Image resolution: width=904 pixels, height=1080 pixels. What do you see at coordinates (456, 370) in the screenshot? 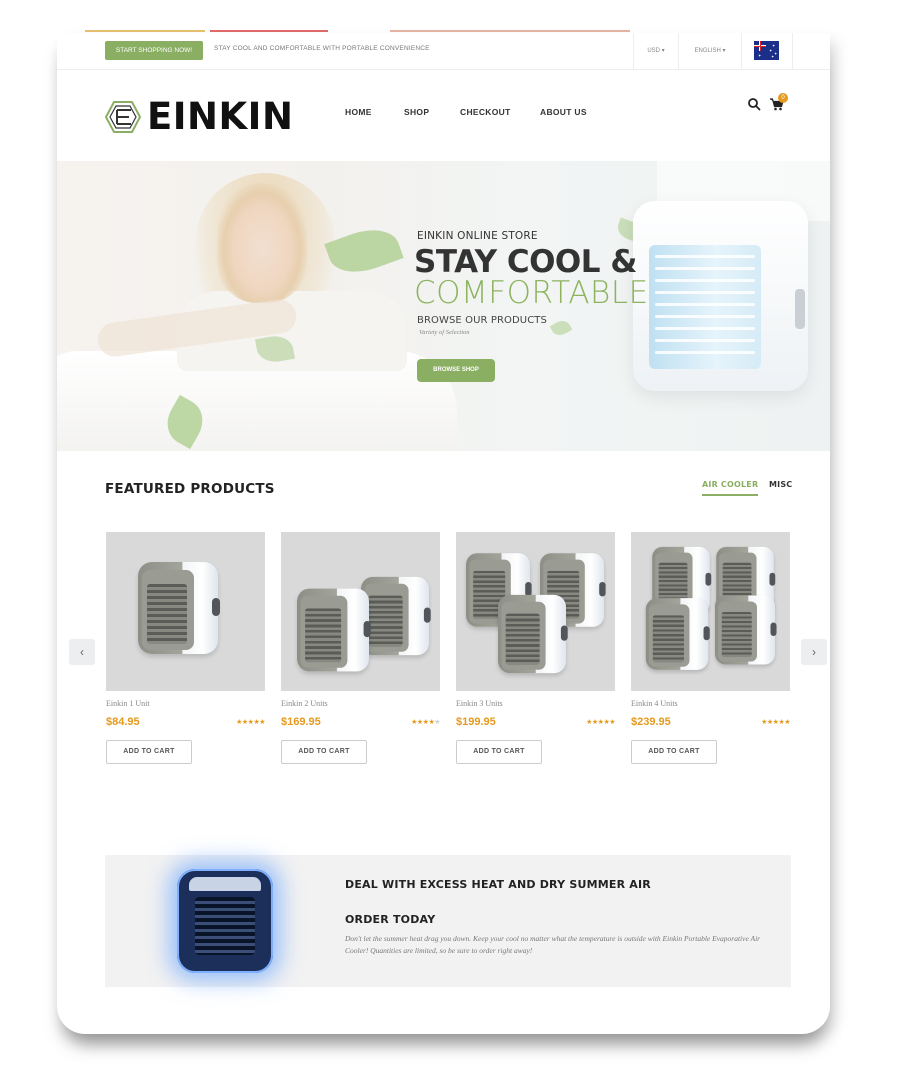
I see `browse-shop-button: BROWSE SHOP` at bounding box center [456, 370].